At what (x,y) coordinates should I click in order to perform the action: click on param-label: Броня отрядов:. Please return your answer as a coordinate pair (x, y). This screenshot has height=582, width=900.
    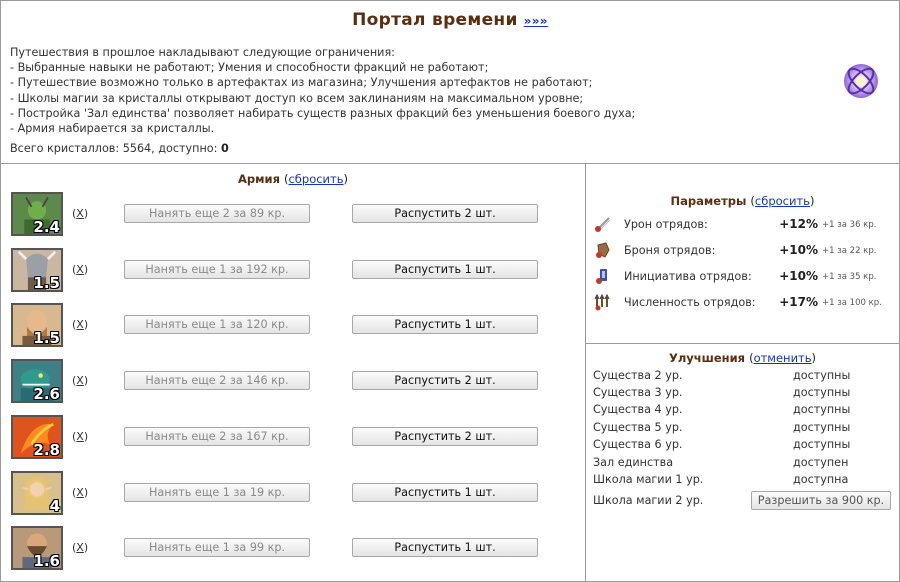
    Looking at the image, I should click on (670, 250).